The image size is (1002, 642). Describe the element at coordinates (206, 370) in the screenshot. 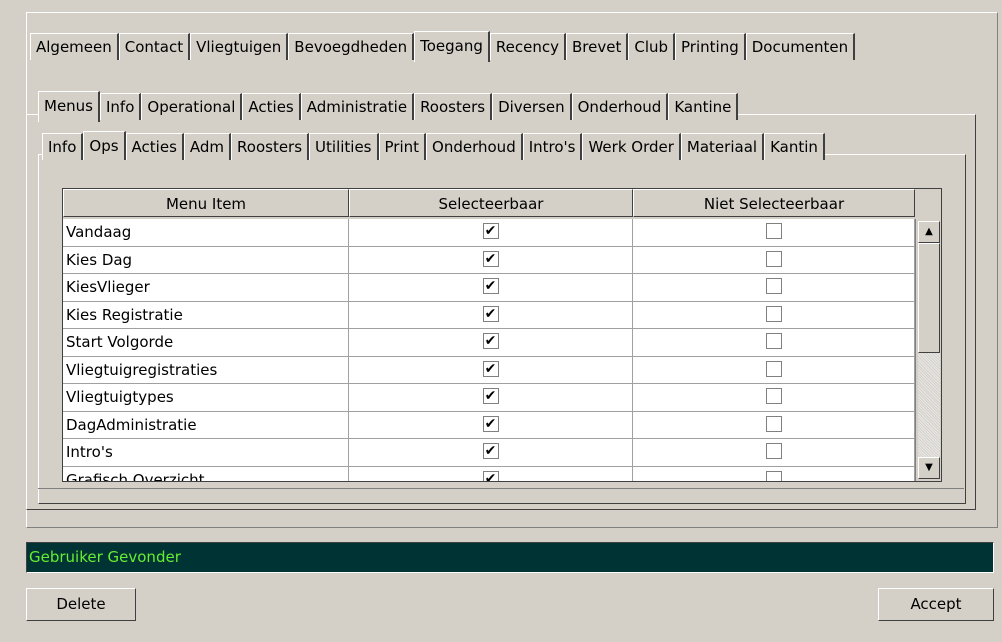

I see `menu-item-name: Vliegtuigregistraties` at that location.